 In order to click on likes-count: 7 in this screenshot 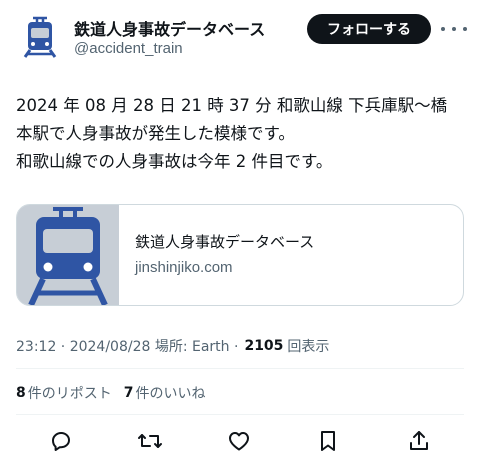, I will do `click(128, 393)`.